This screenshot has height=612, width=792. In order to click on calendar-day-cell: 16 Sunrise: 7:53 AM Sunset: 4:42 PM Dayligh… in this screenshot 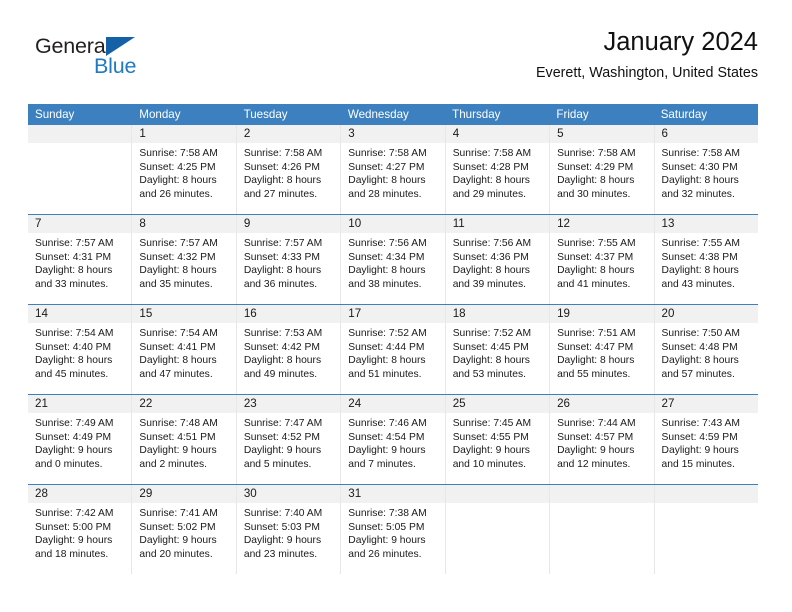, I will do `click(288, 349)`.